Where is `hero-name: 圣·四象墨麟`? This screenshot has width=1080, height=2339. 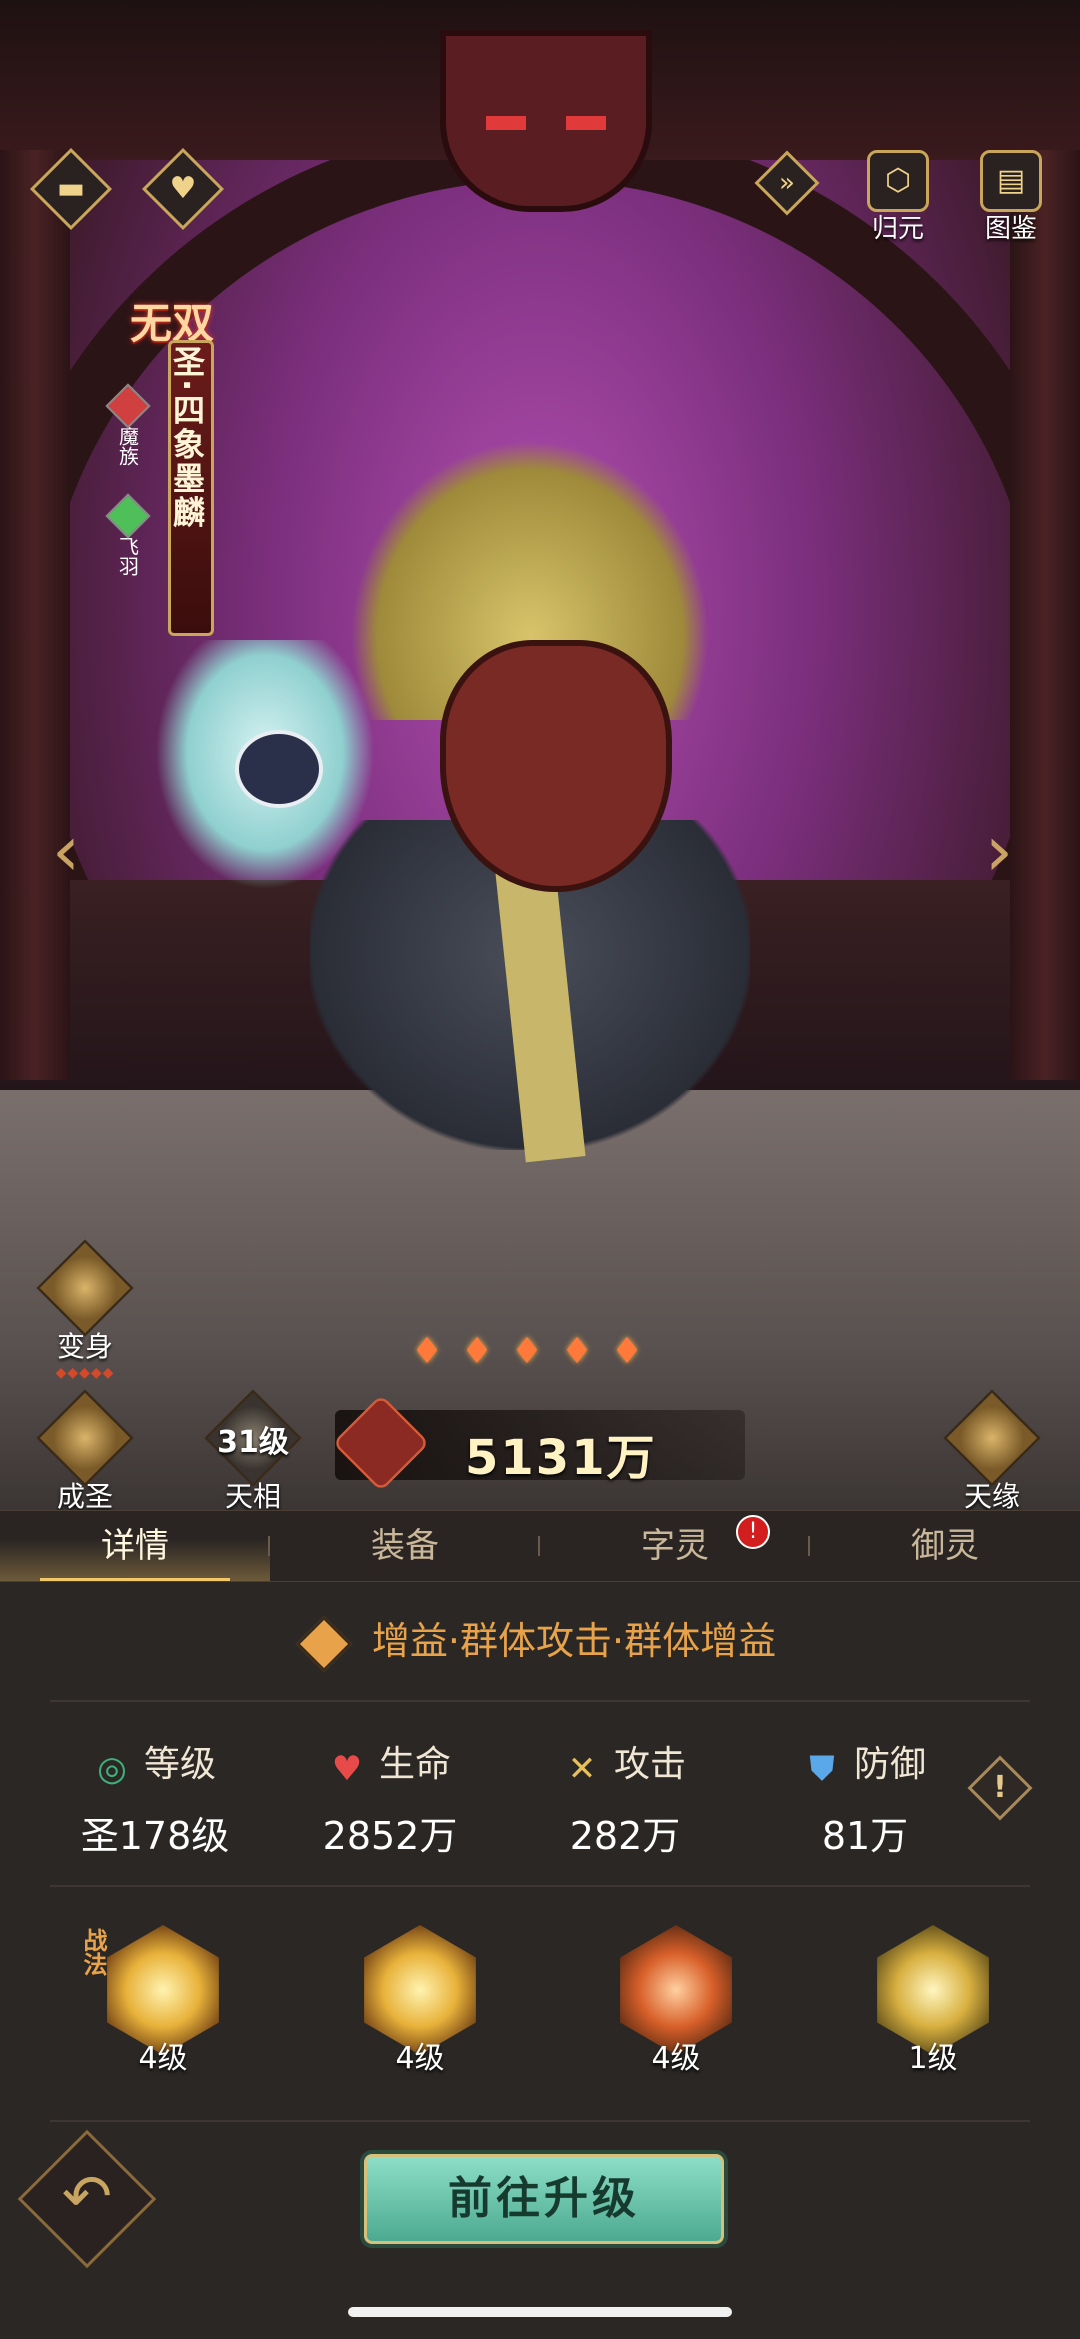
hero-name: 圣·四象墨麟 is located at coordinates (187, 437).